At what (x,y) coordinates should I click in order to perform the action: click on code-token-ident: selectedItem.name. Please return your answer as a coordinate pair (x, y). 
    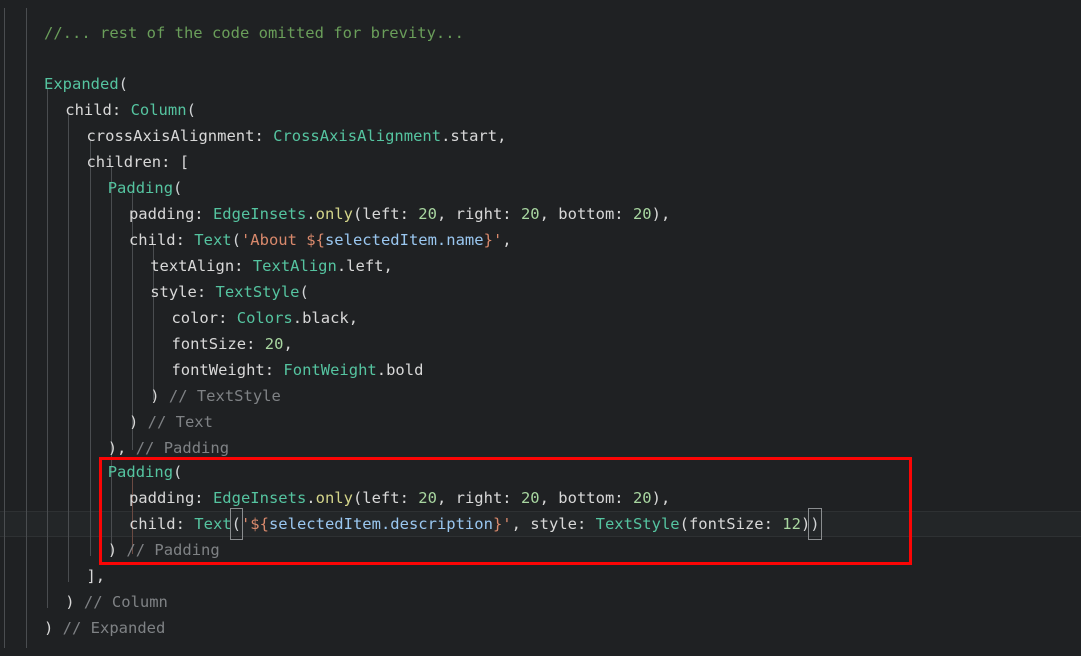
    Looking at the image, I should click on (404, 240).